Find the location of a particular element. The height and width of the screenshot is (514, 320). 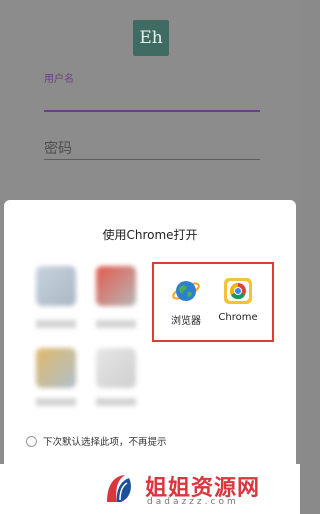

globe-browser-icon is located at coordinates (186, 291).